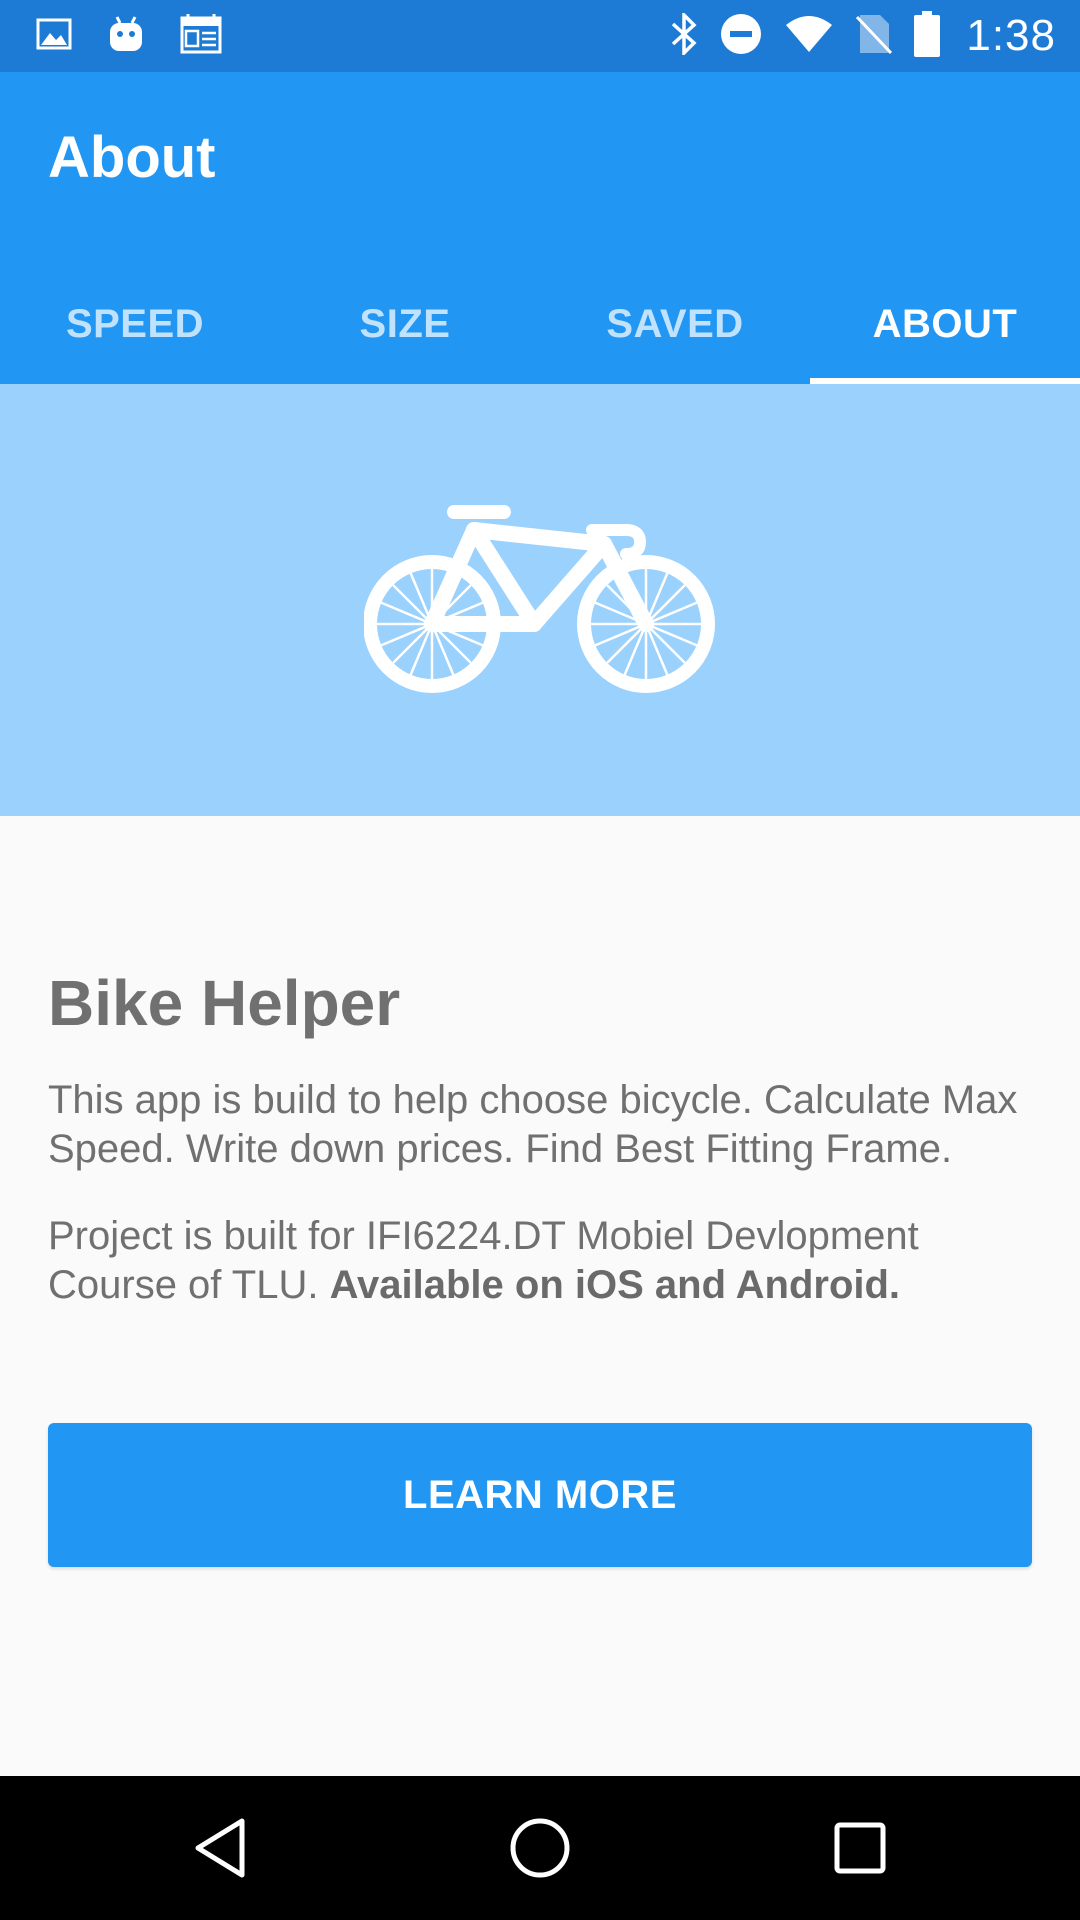 This screenshot has height=1920, width=1080. I want to click on status-left-icons, so click(147, 36).